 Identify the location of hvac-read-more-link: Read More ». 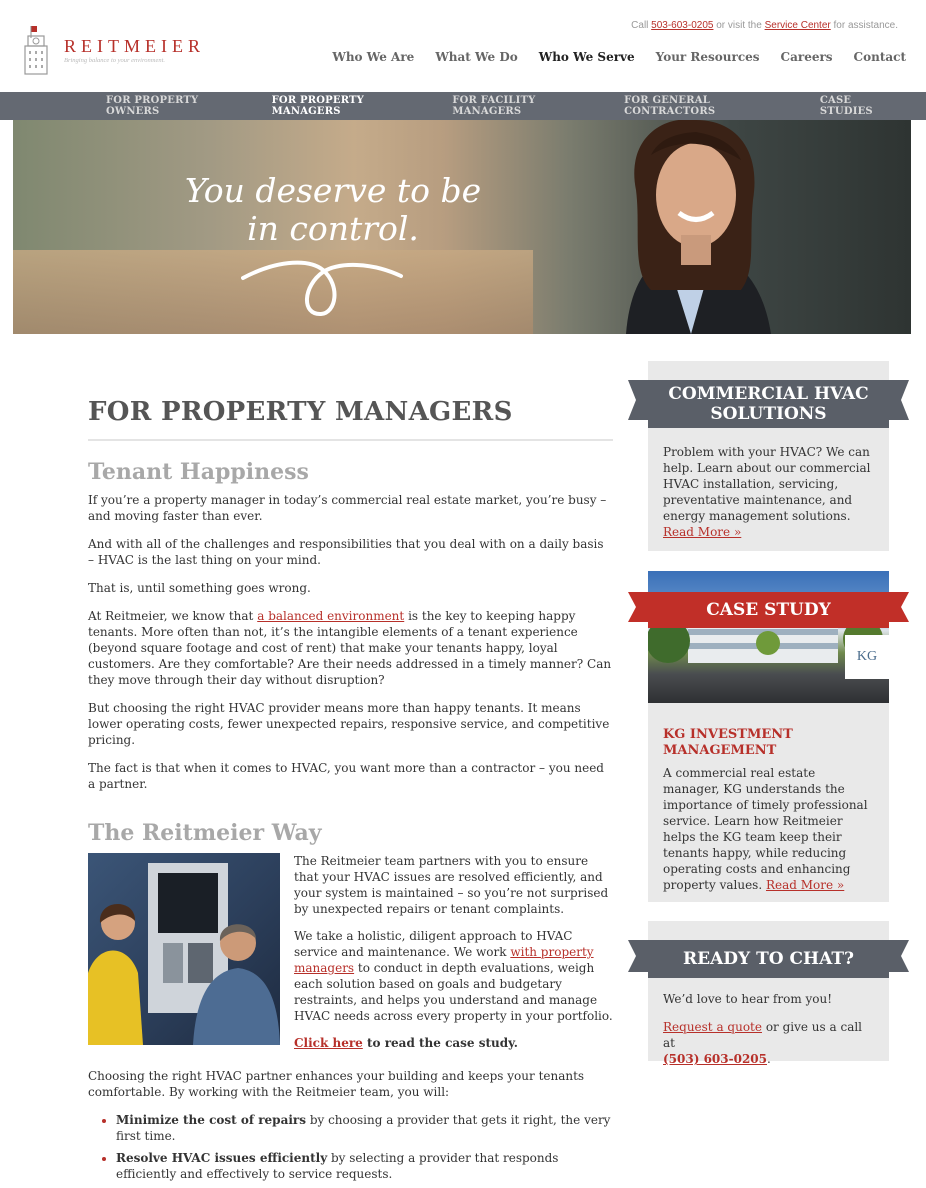
(702, 532).